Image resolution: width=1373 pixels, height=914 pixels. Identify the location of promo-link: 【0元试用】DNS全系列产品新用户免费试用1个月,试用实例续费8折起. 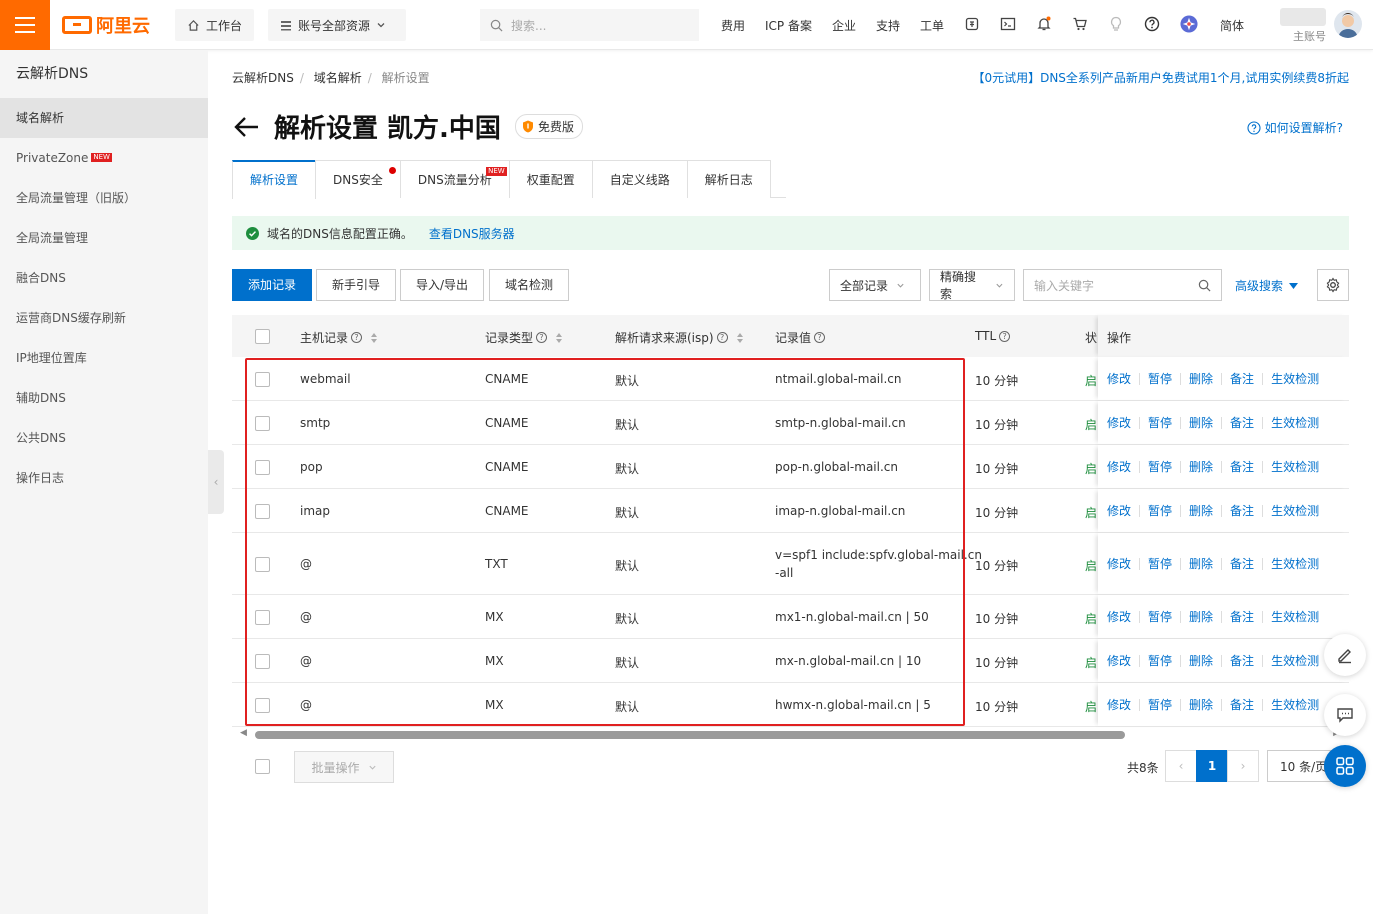
(1160, 77).